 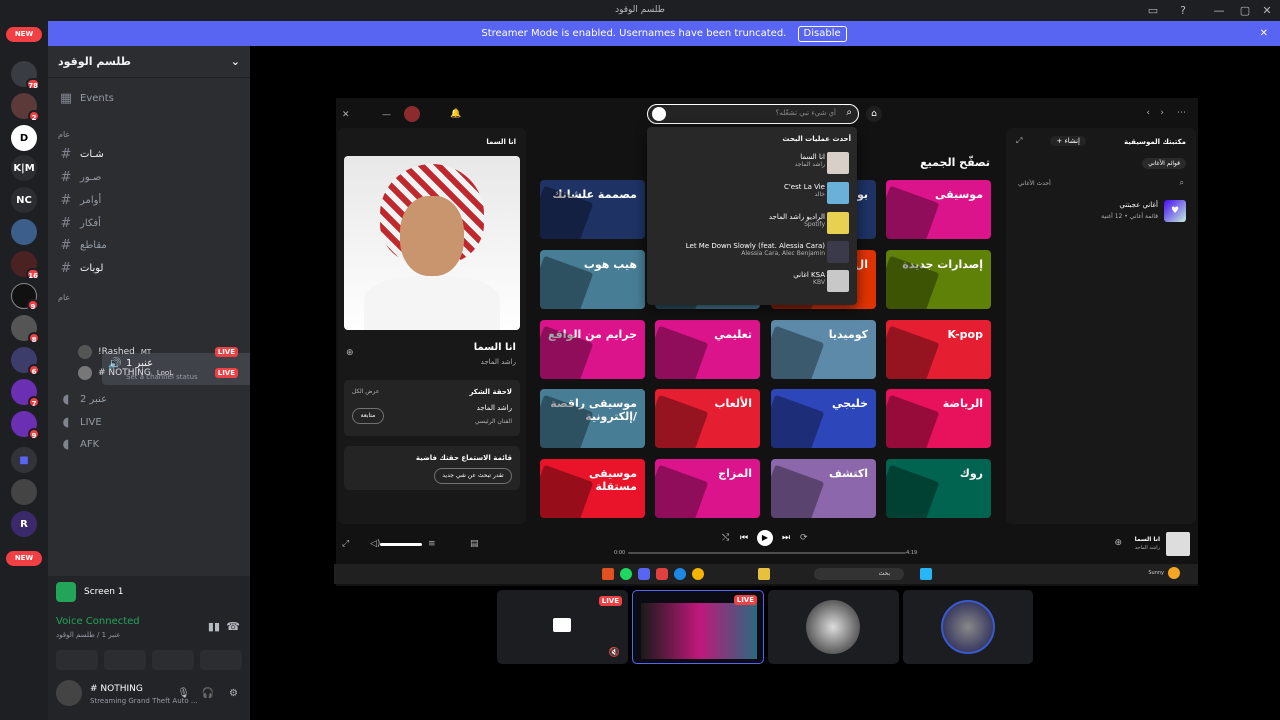 What do you see at coordinates (1182, 183) in the screenshot?
I see `search-icon: ⌕` at bounding box center [1182, 183].